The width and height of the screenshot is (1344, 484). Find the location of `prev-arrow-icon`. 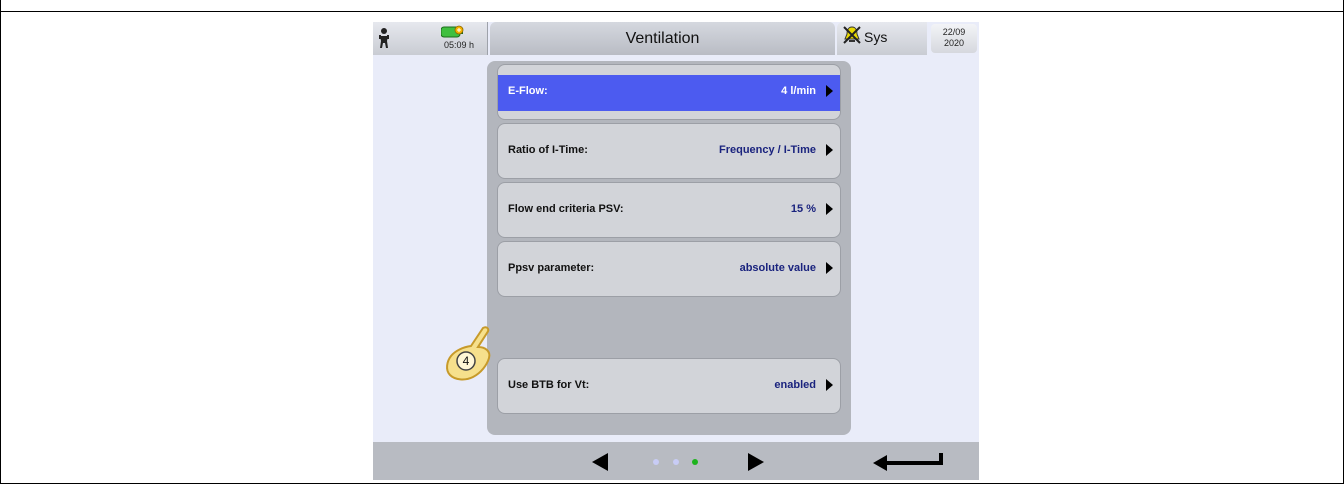

prev-arrow-icon is located at coordinates (600, 462).